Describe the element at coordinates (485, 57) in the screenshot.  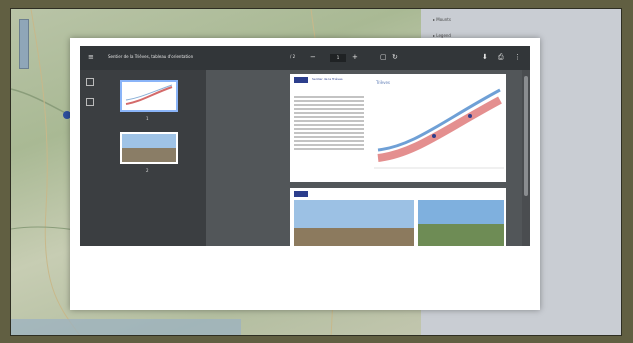
I see `download-icon: ⬇` at that location.